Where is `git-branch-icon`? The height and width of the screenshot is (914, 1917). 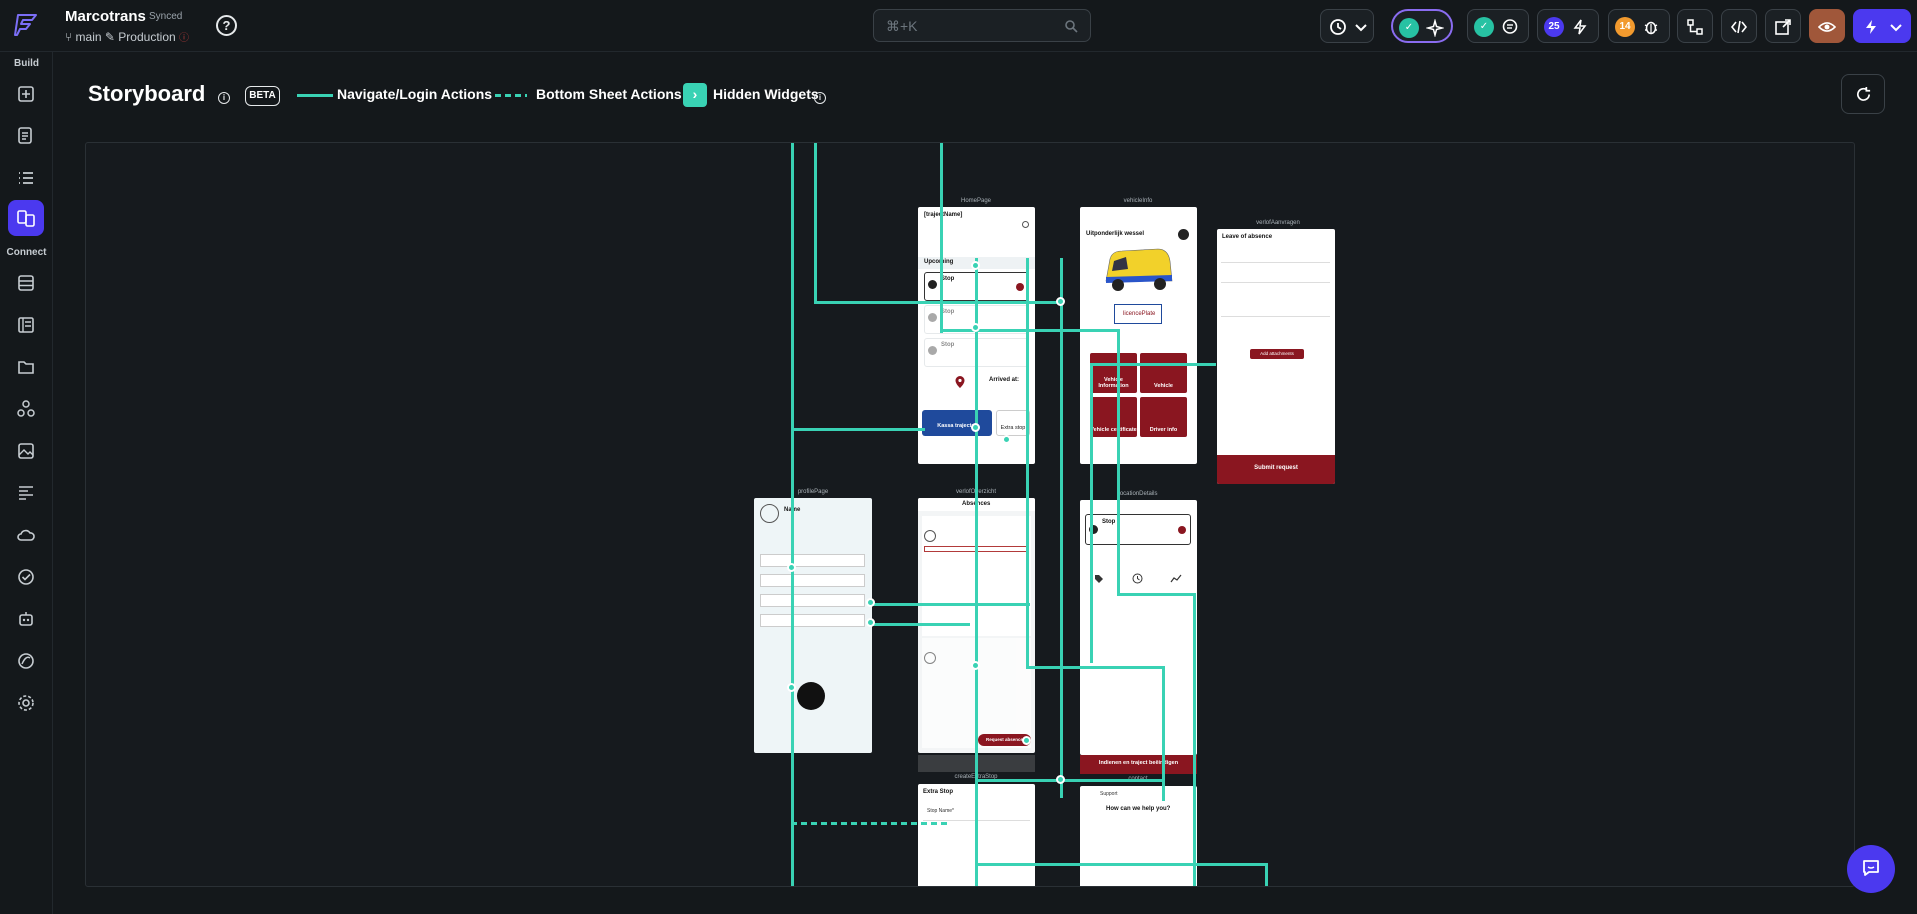 git-branch-icon is located at coordinates (1695, 27).